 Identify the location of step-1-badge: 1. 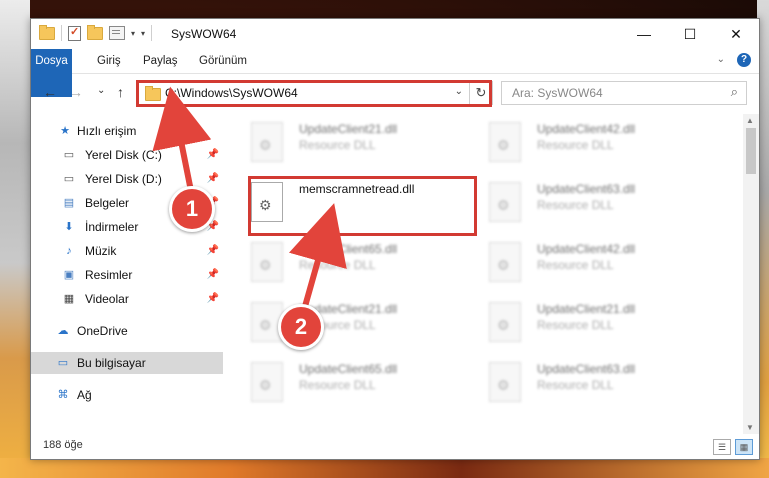
(192, 209).